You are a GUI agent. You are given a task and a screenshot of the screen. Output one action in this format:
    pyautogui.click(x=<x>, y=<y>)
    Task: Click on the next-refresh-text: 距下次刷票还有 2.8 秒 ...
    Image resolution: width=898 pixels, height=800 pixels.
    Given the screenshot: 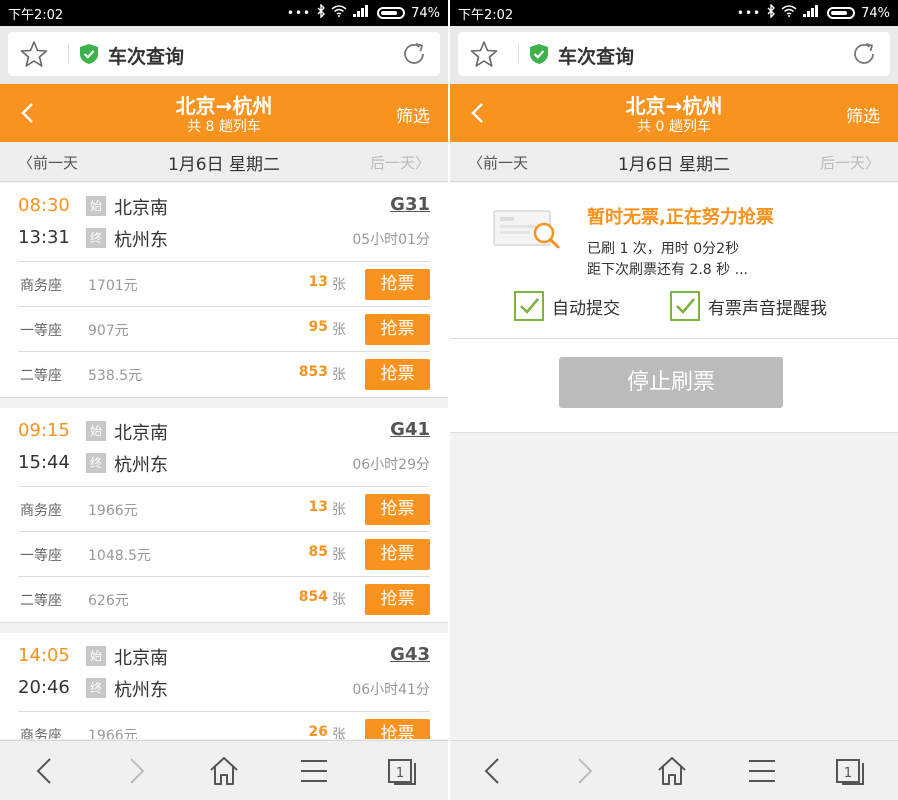 What is the action you would take?
    pyautogui.click(x=667, y=270)
    